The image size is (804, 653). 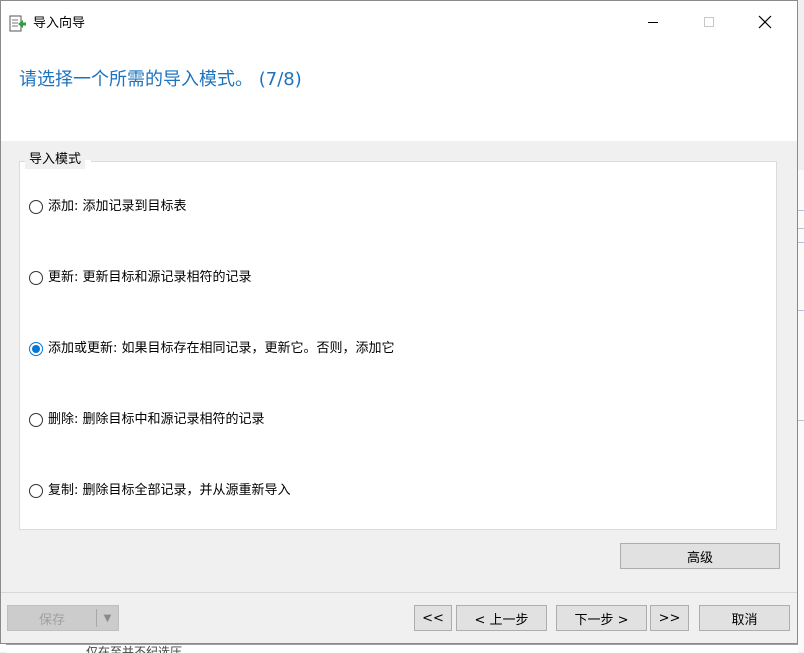 I want to click on save-split-button: 保存 ▼, so click(x=63, y=618).